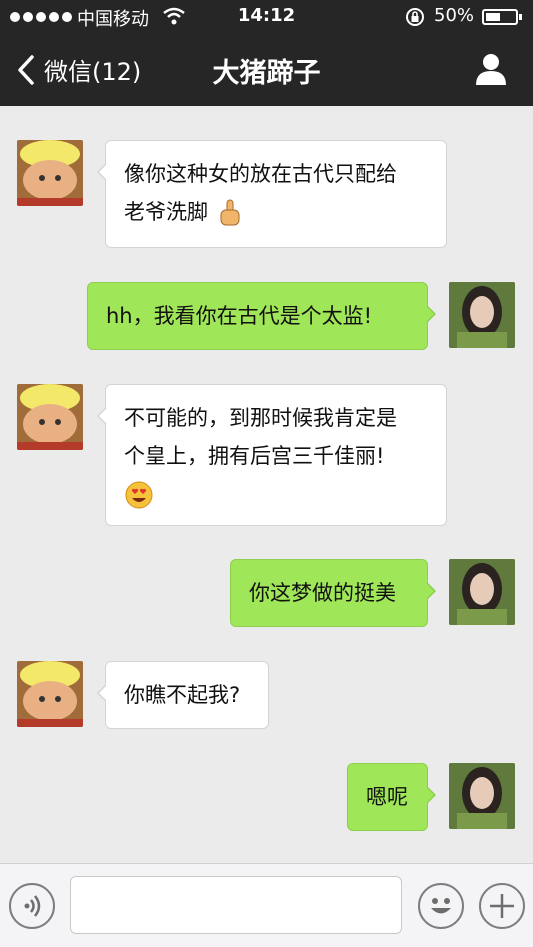 Image resolution: width=533 pixels, height=947 pixels. I want to click on message-line: 不可能的，到那时候我肯定是, so click(260, 418).